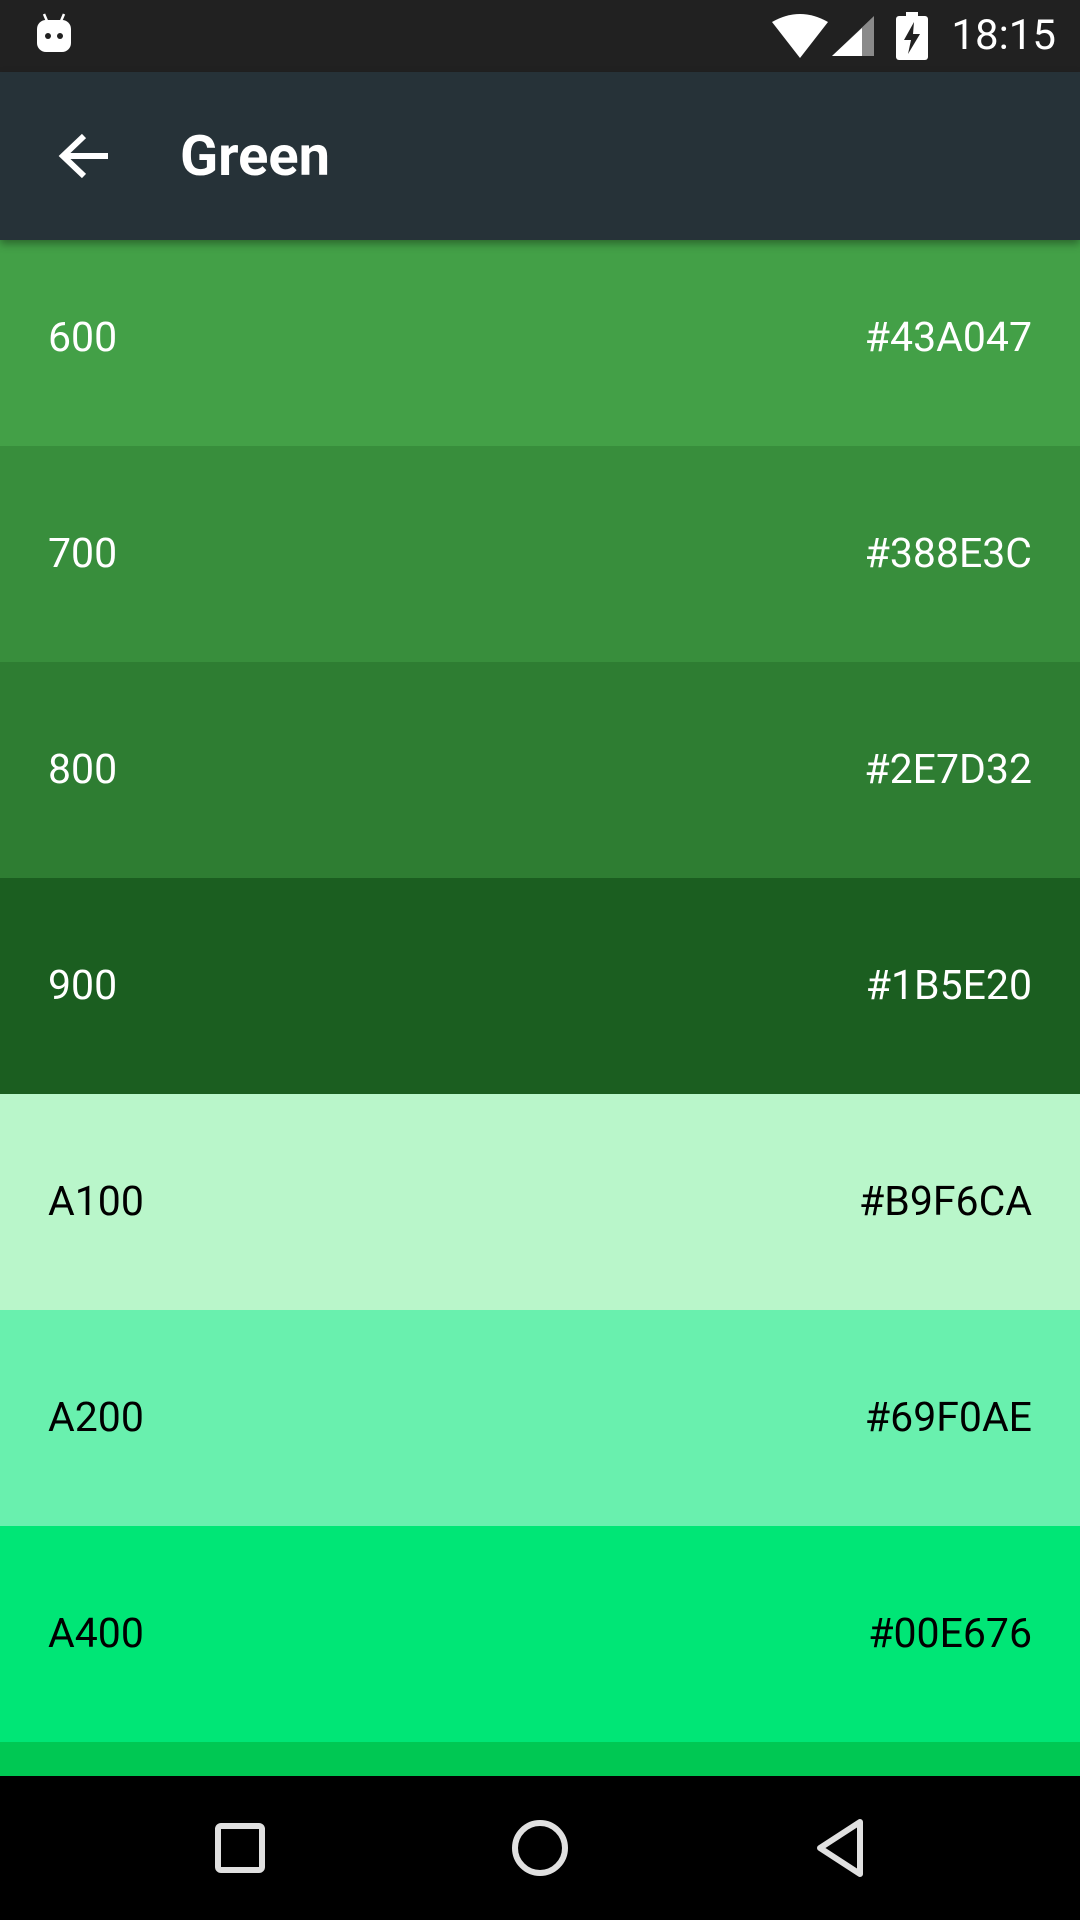 This screenshot has height=1920, width=1080. What do you see at coordinates (540, 770) in the screenshot?
I see `color-swatch-row: 800 #2E7D32` at bounding box center [540, 770].